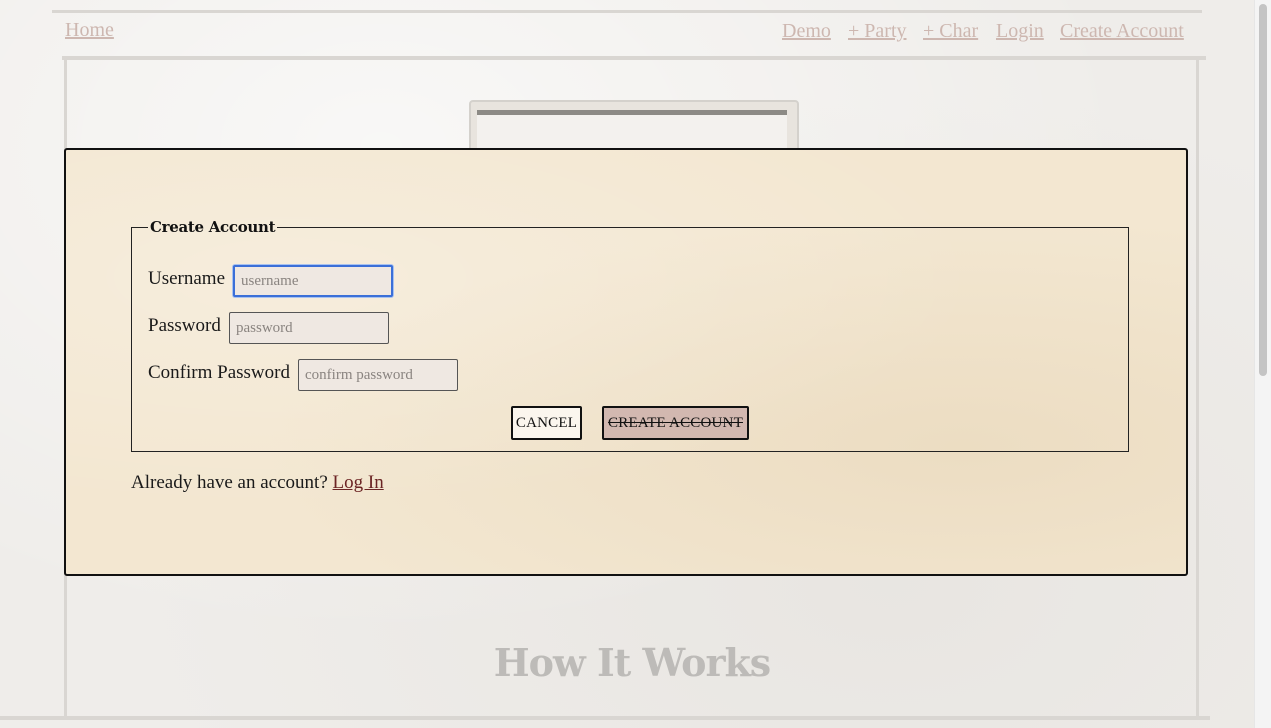 The height and width of the screenshot is (728, 1271). What do you see at coordinates (675, 423) in the screenshot?
I see `create-account-button: CREATE ACCOUNT` at bounding box center [675, 423].